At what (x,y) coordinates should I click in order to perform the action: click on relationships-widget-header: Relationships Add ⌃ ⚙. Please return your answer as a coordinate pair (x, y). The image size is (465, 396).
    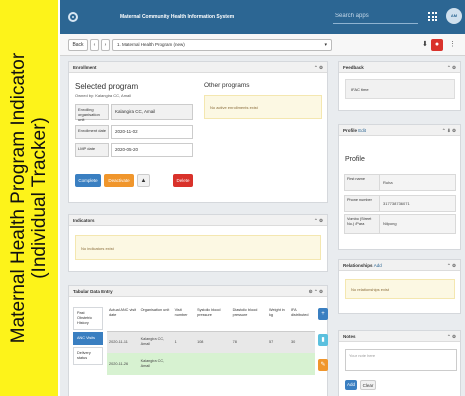
    Looking at the image, I should click on (399, 265).